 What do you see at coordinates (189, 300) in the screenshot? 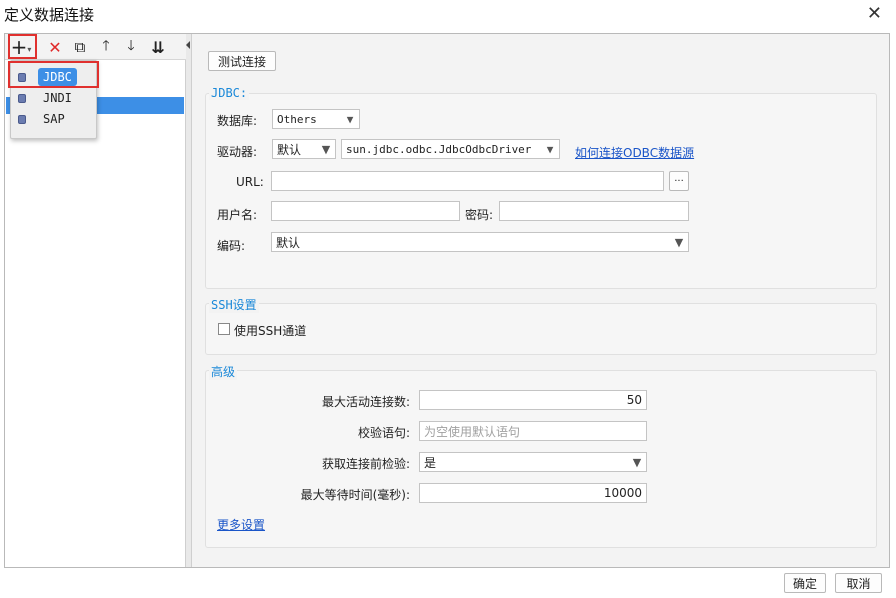
I see `panel-splitter` at bounding box center [189, 300].